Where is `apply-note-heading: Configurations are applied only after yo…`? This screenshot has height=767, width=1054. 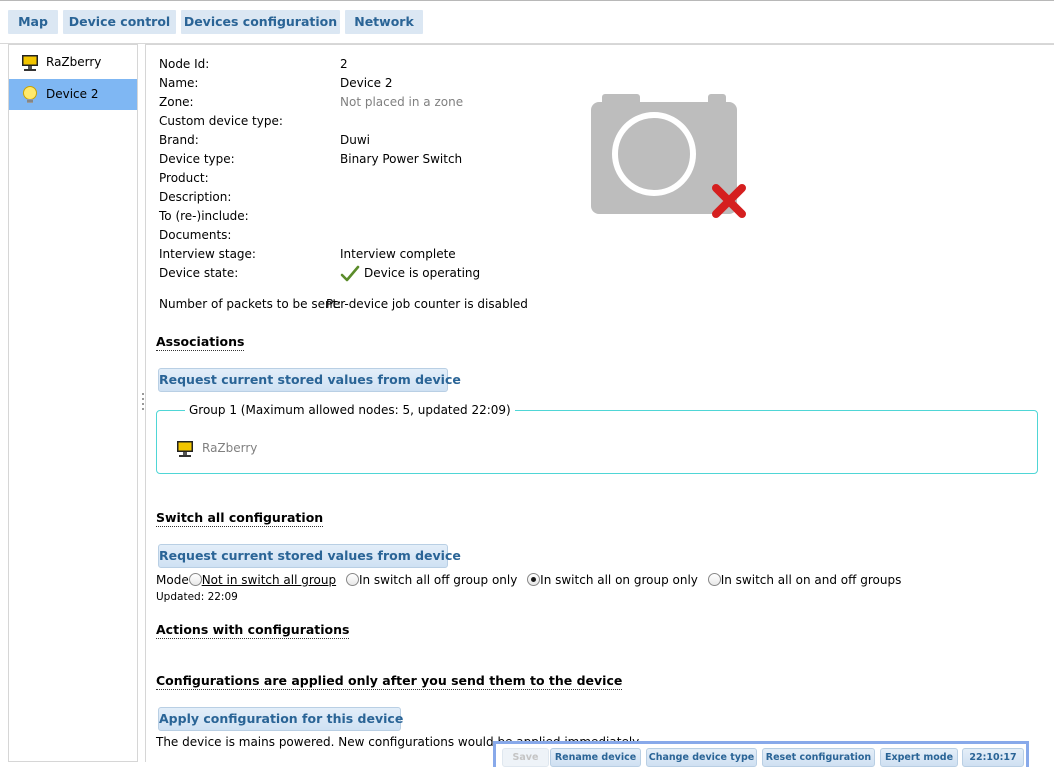
apply-note-heading: Configurations are applied only after yo… is located at coordinates (389, 681).